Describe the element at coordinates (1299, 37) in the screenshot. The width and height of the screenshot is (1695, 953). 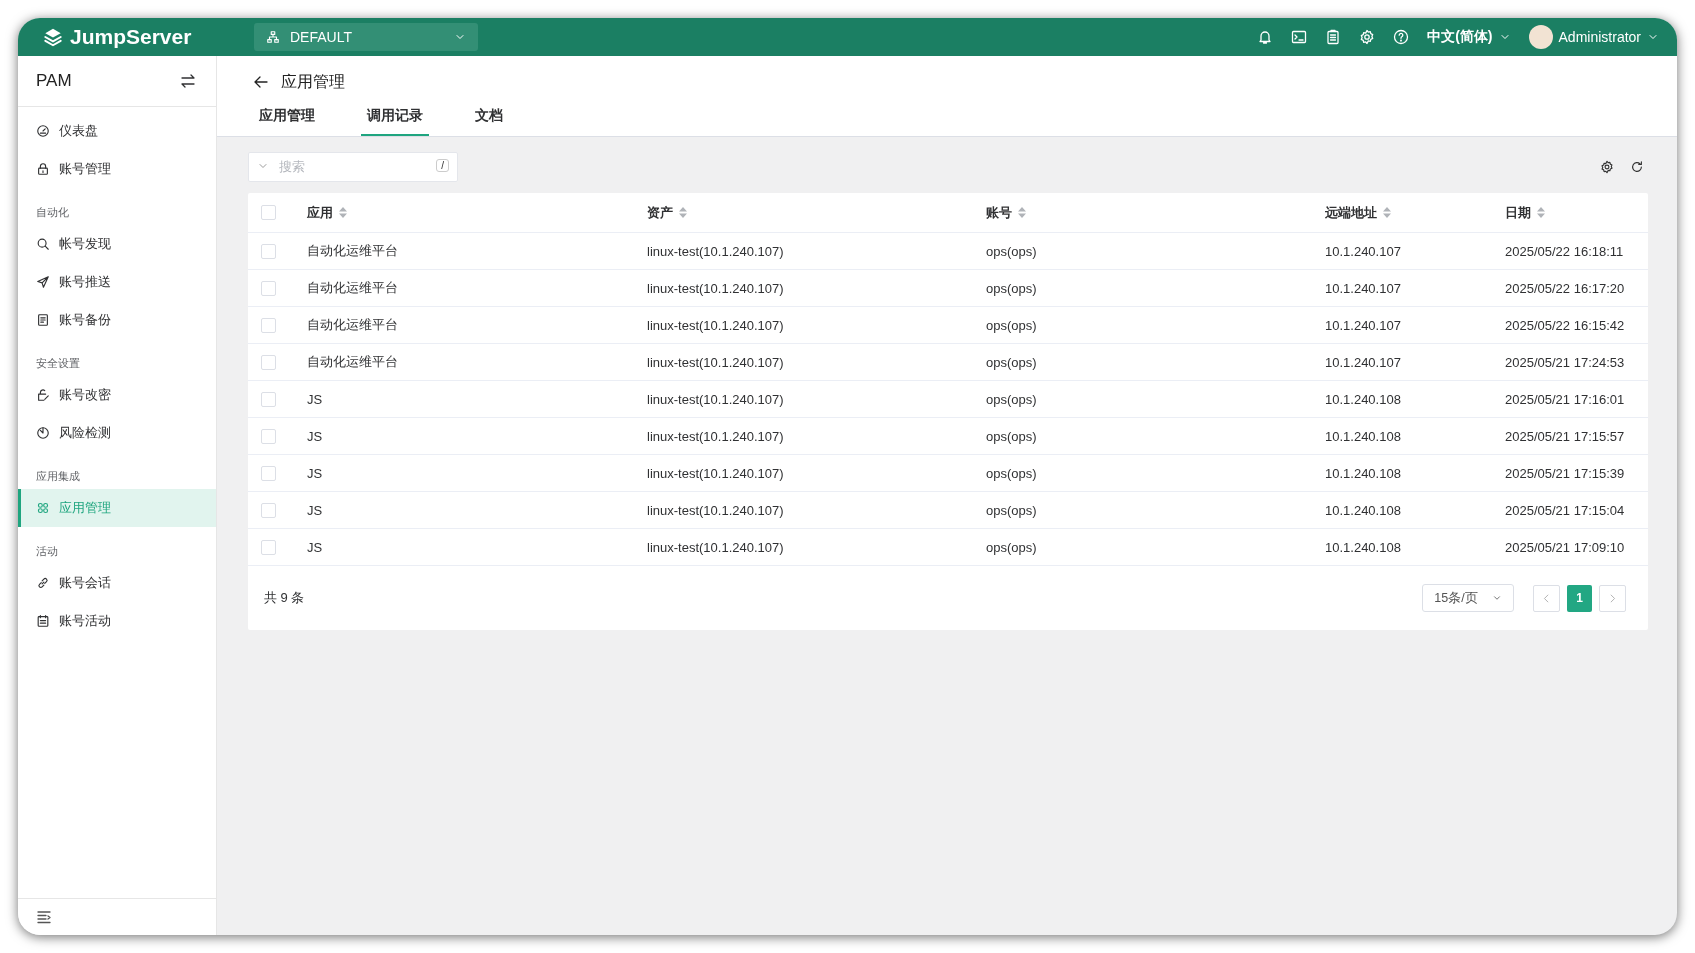
I see `terminal-icon` at that location.